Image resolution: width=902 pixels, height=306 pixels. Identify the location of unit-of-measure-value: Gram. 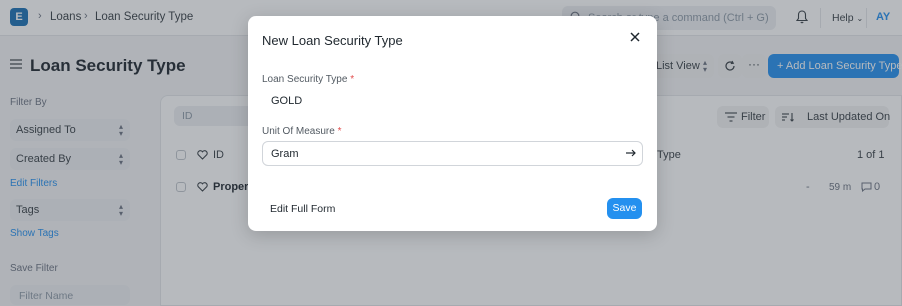
(285, 154).